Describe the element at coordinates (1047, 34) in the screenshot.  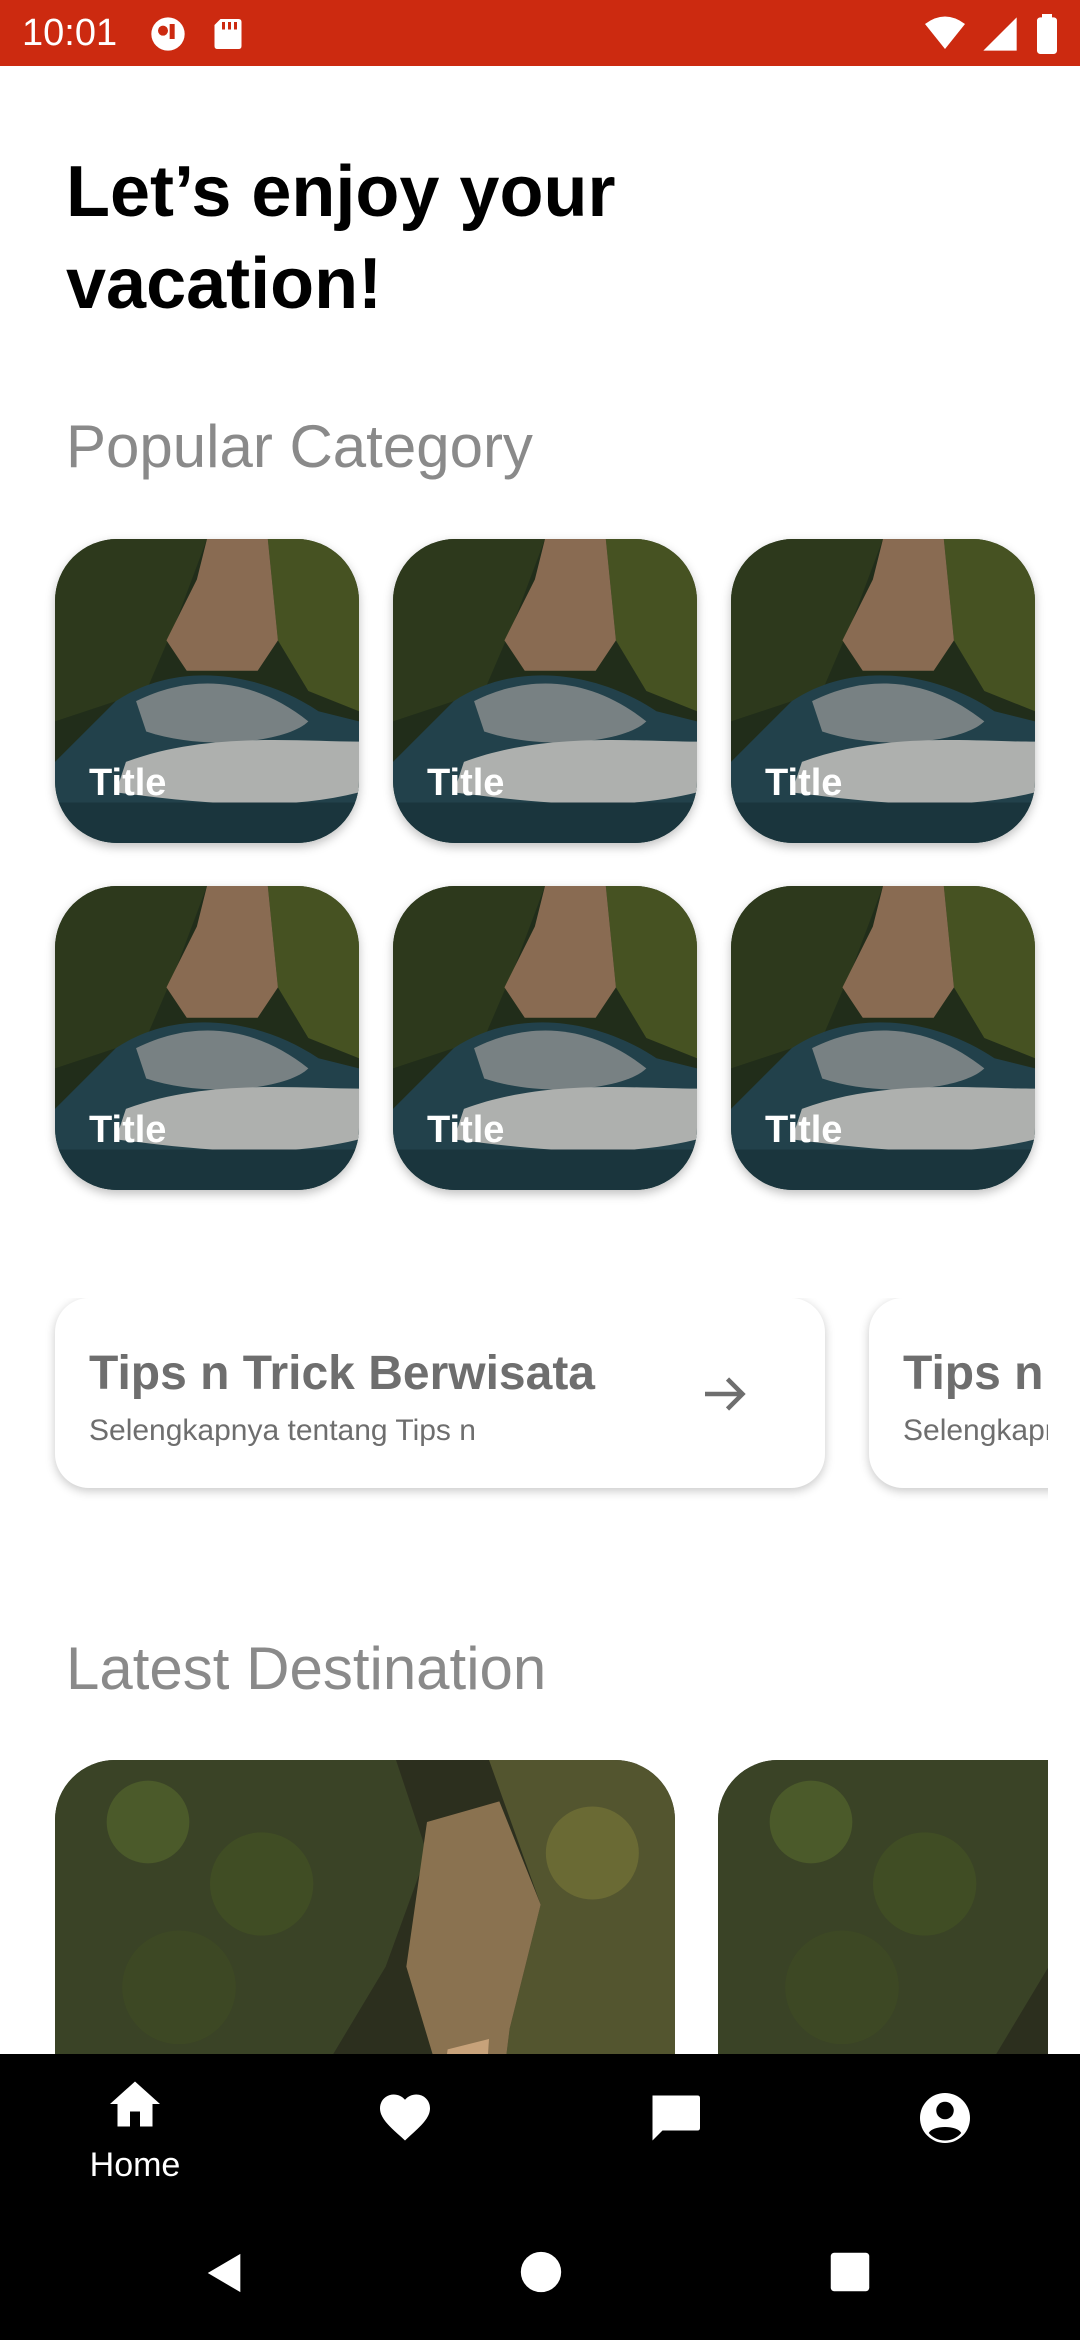
I see `battery-icon` at that location.